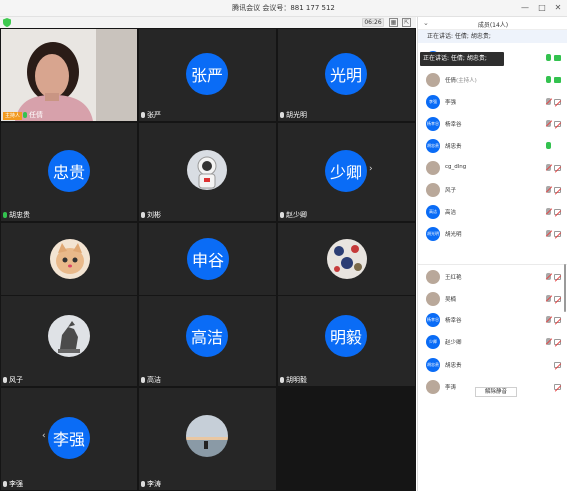 The image size is (567, 491). Describe the element at coordinates (433, 365) in the screenshot. I see `avatar: 胡忠贵` at that location.